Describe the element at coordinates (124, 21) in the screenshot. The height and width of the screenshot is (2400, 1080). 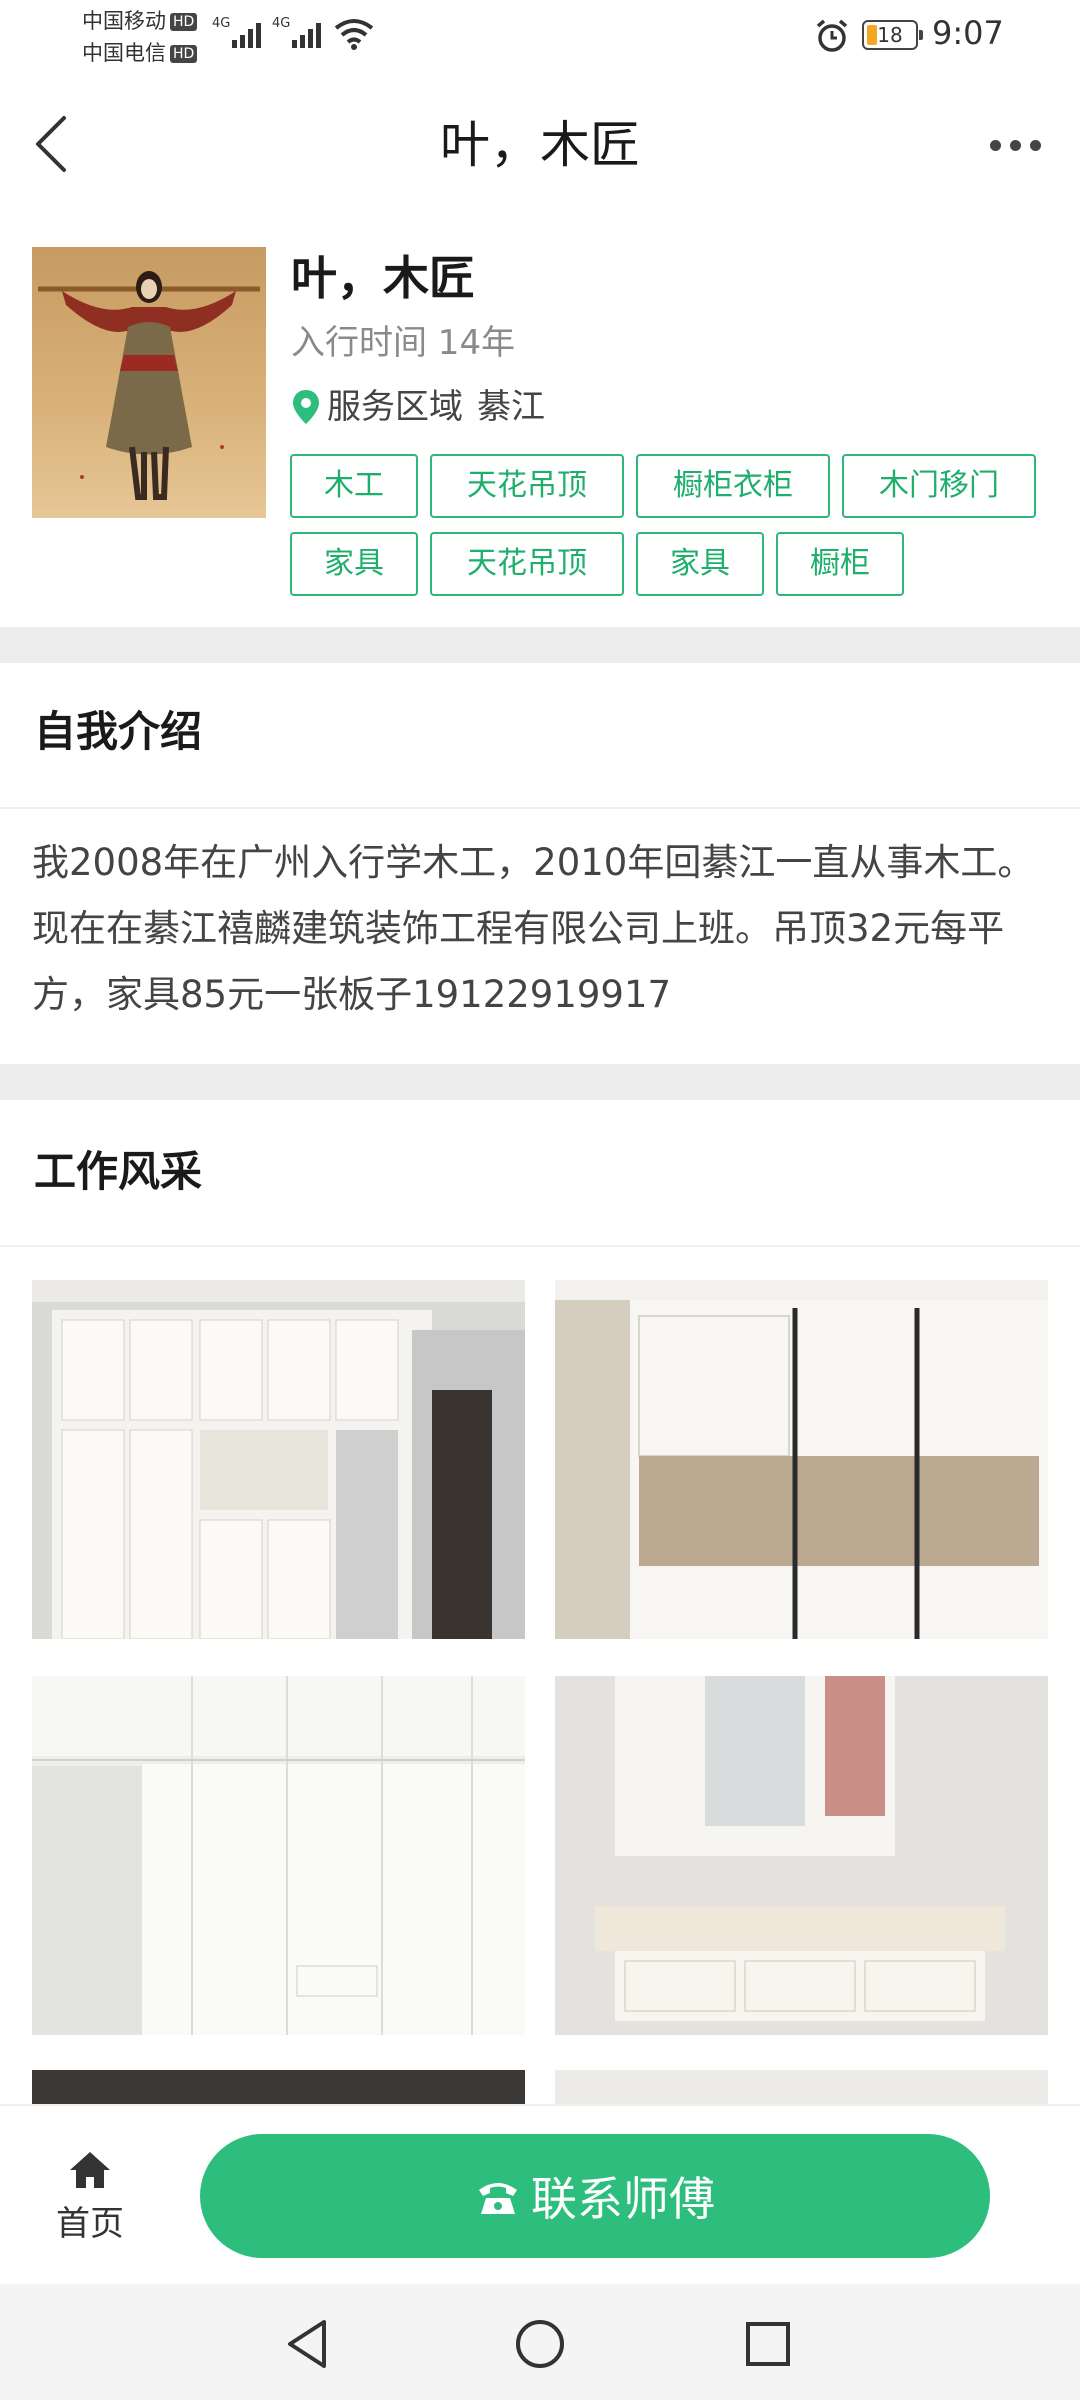
I see `carrier-1-name: 中国移动` at that location.